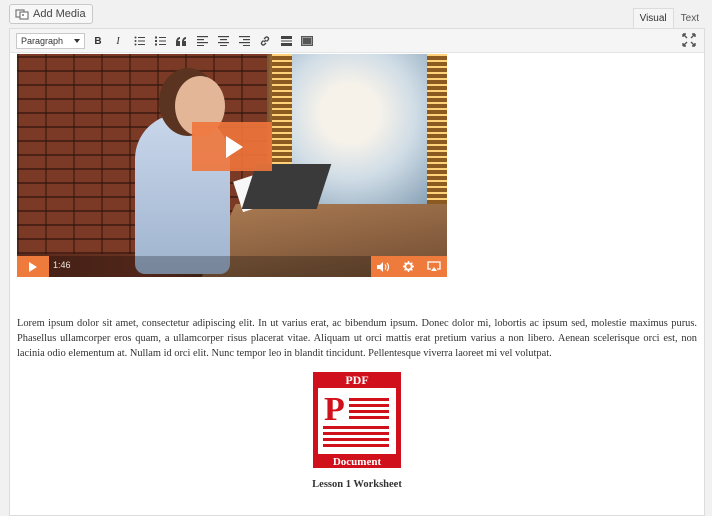 Image resolution: width=712 pixels, height=516 pixels. Describe the element at coordinates (357, 420) in the screenshot. I see `pdf-document-icon: PDF P Document` at that location.